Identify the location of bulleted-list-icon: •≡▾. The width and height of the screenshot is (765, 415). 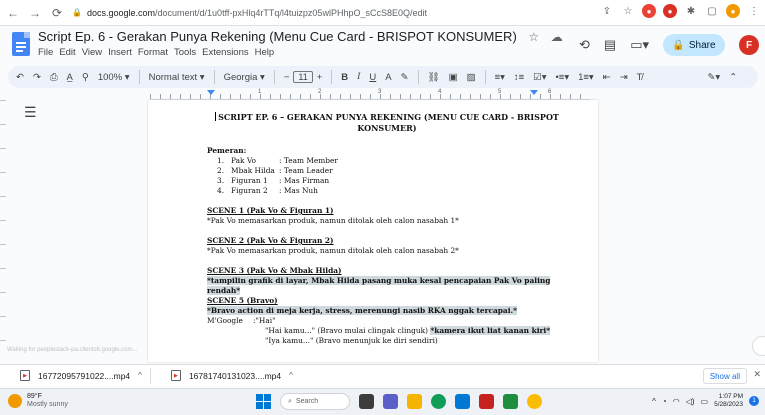
(562, 77).